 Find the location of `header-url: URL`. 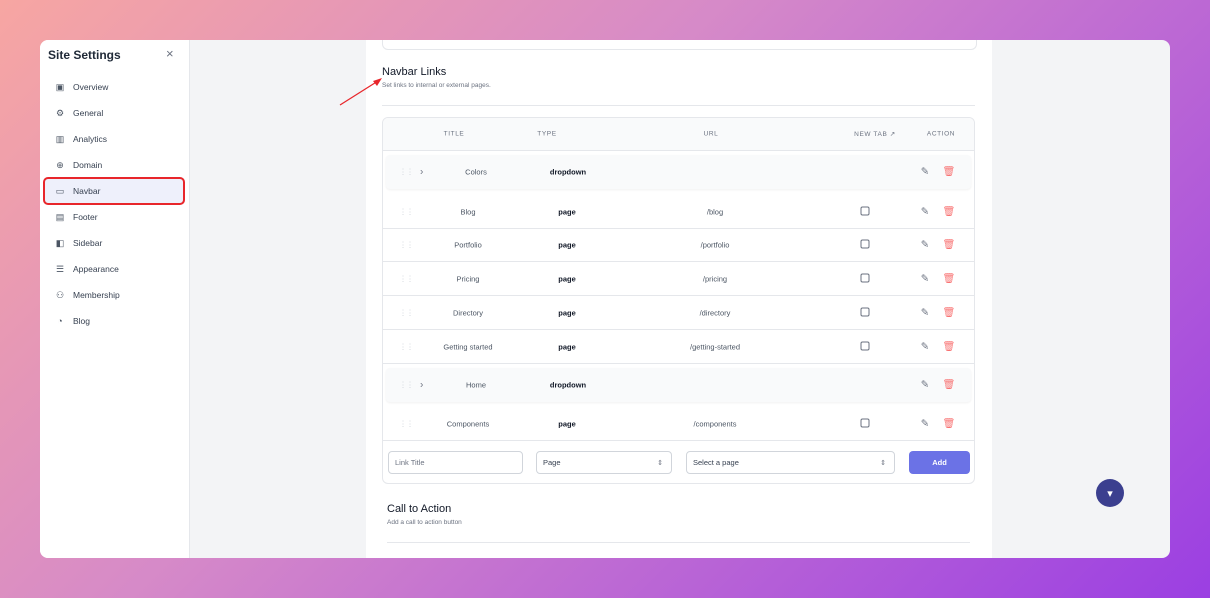

header-url: URL is located at coordinates (711, 134).